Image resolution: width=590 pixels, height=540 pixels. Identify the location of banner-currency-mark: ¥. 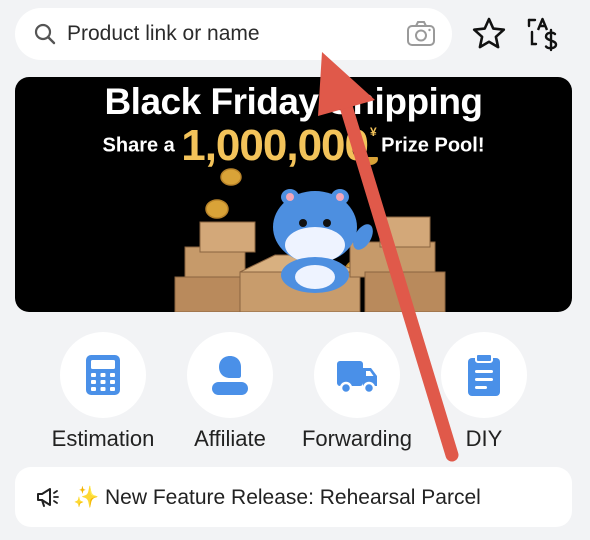
(373, 132).